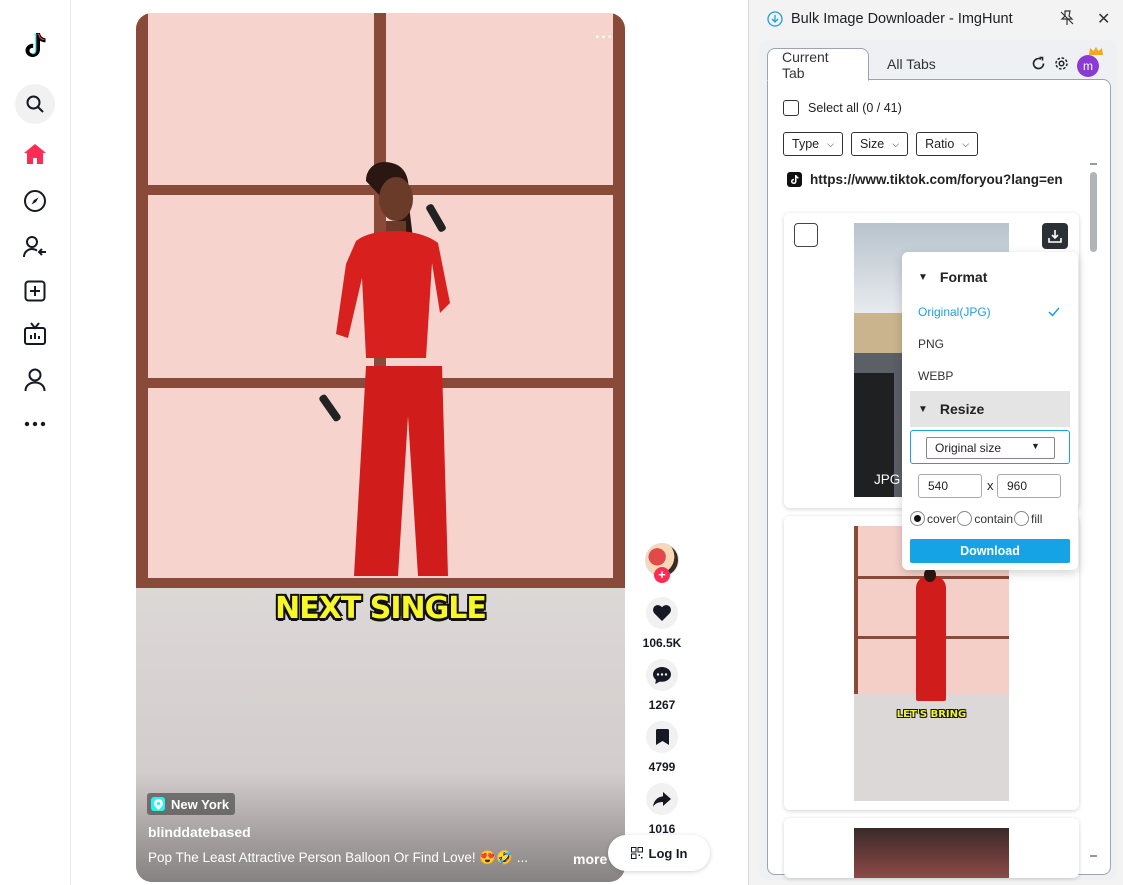  Describe the element at coordinates (662, 643) in the screenshot. I see `like-count: 106.5K` at that location.